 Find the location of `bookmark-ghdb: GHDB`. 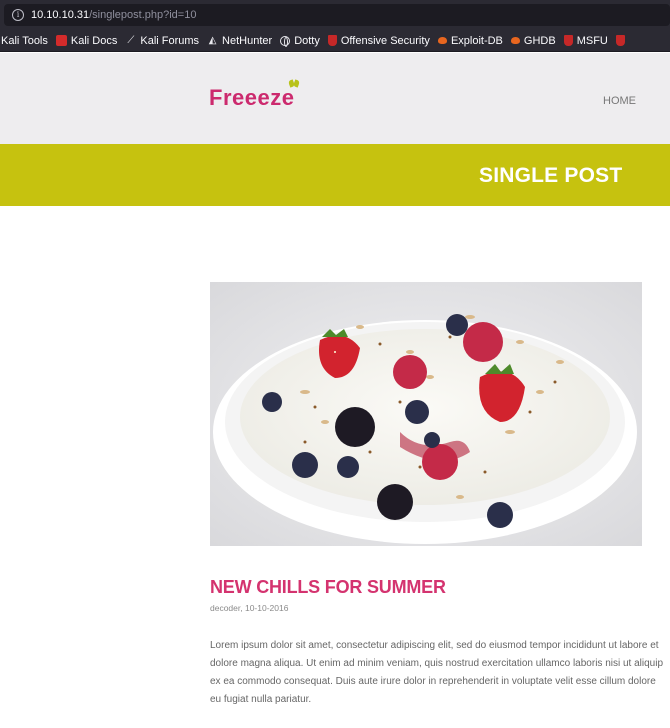

bookmark-ghdb: GHDB is located at coordinates (533, 40).